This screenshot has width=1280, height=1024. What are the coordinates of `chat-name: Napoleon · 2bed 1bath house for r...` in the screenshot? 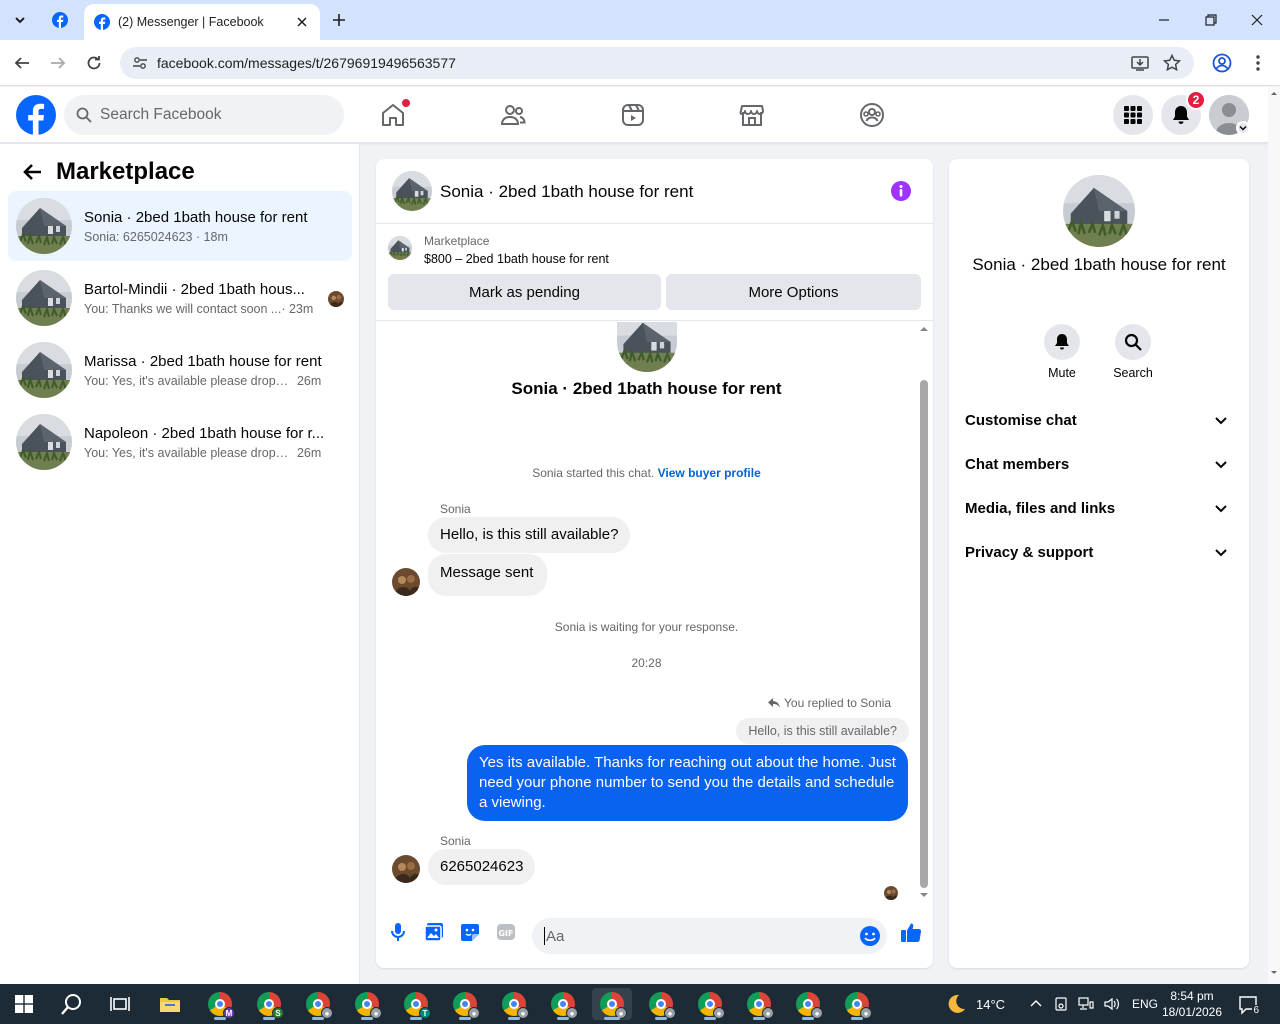 It's located at (204, 433).